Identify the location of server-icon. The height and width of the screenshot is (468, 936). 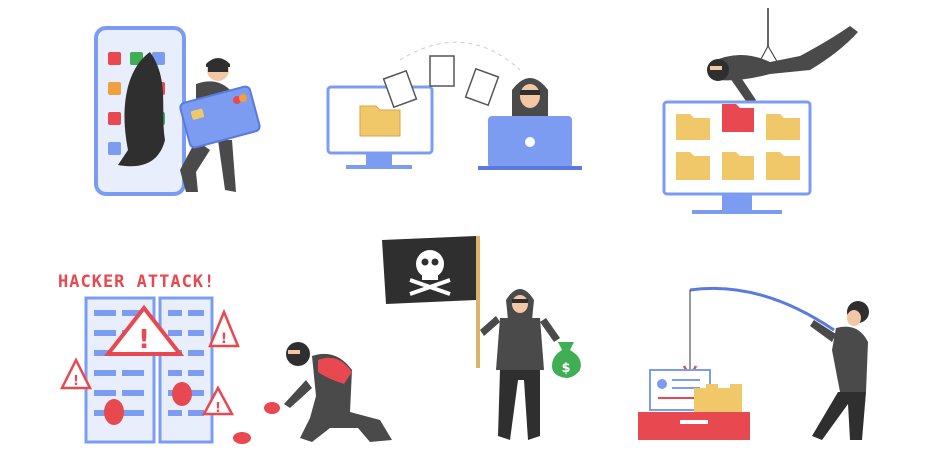
(186, 370).